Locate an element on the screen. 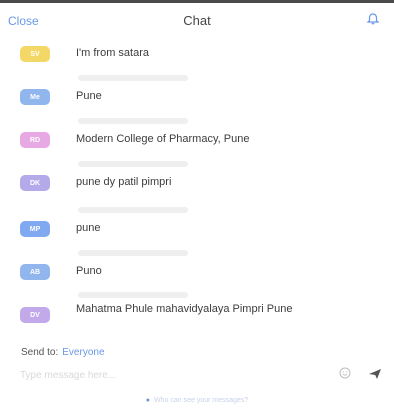  avatar: DV is located at coordinates (35, 315).